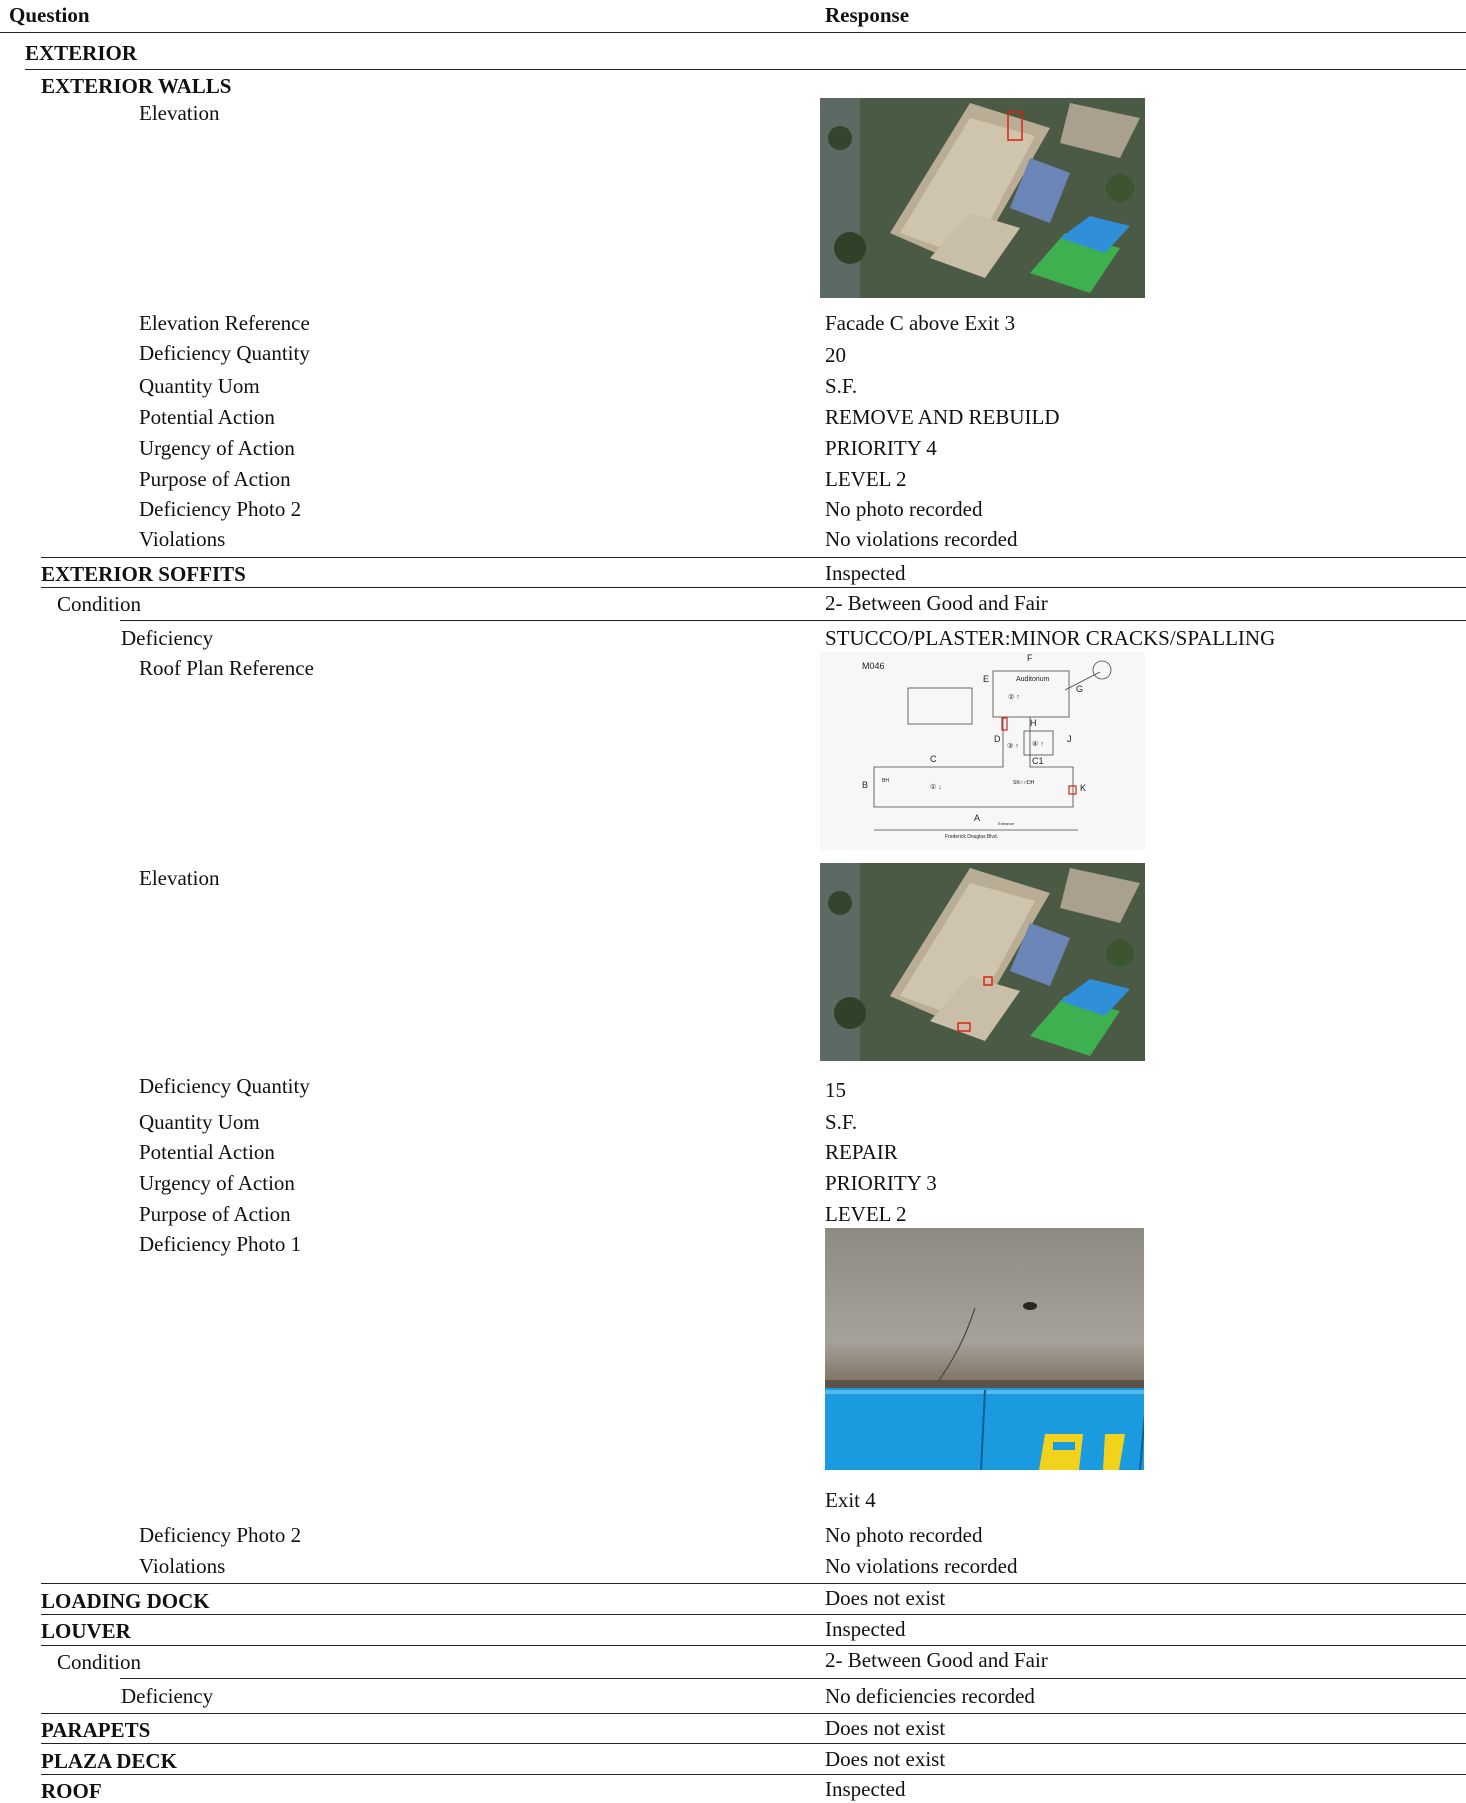  I want to click on roof-number-2: ② ↑, so click(1014, 697).